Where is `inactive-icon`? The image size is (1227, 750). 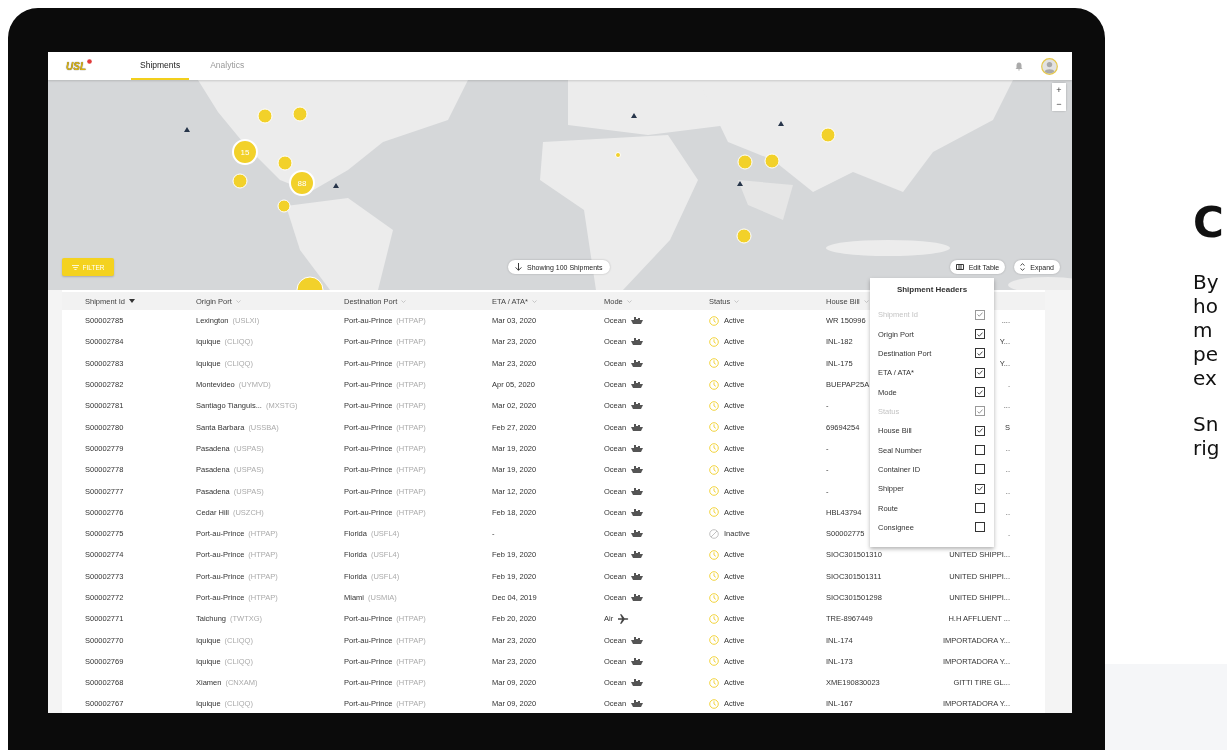
inactive-icon is located at coordinates (714, 533).